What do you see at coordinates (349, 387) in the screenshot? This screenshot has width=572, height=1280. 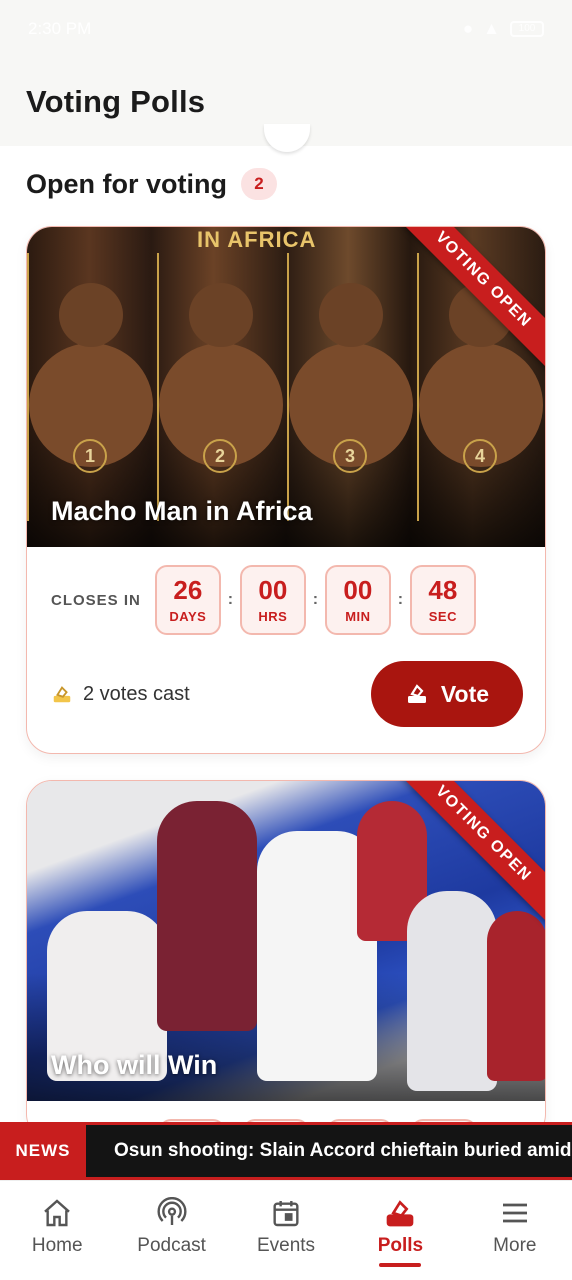 I see `contestant-panel: 3` at bounding box center [349, 387].